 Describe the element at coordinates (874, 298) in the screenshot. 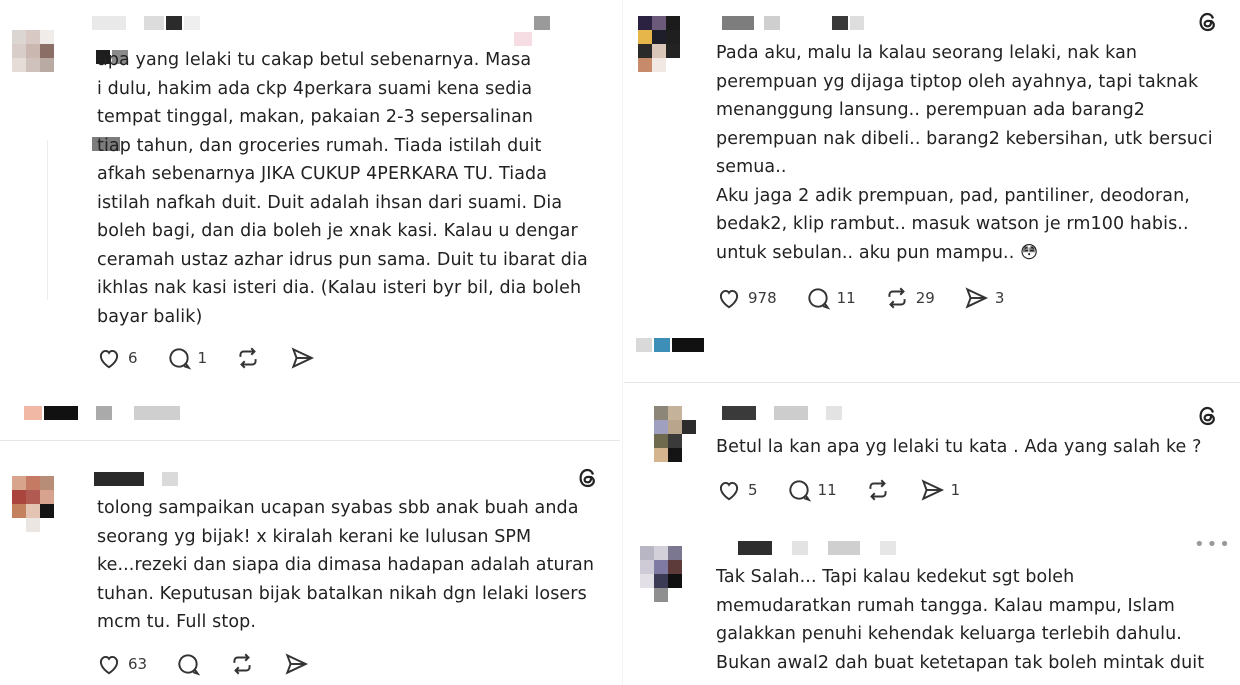

I see `post-actions: 978 11 29 3` at that location.